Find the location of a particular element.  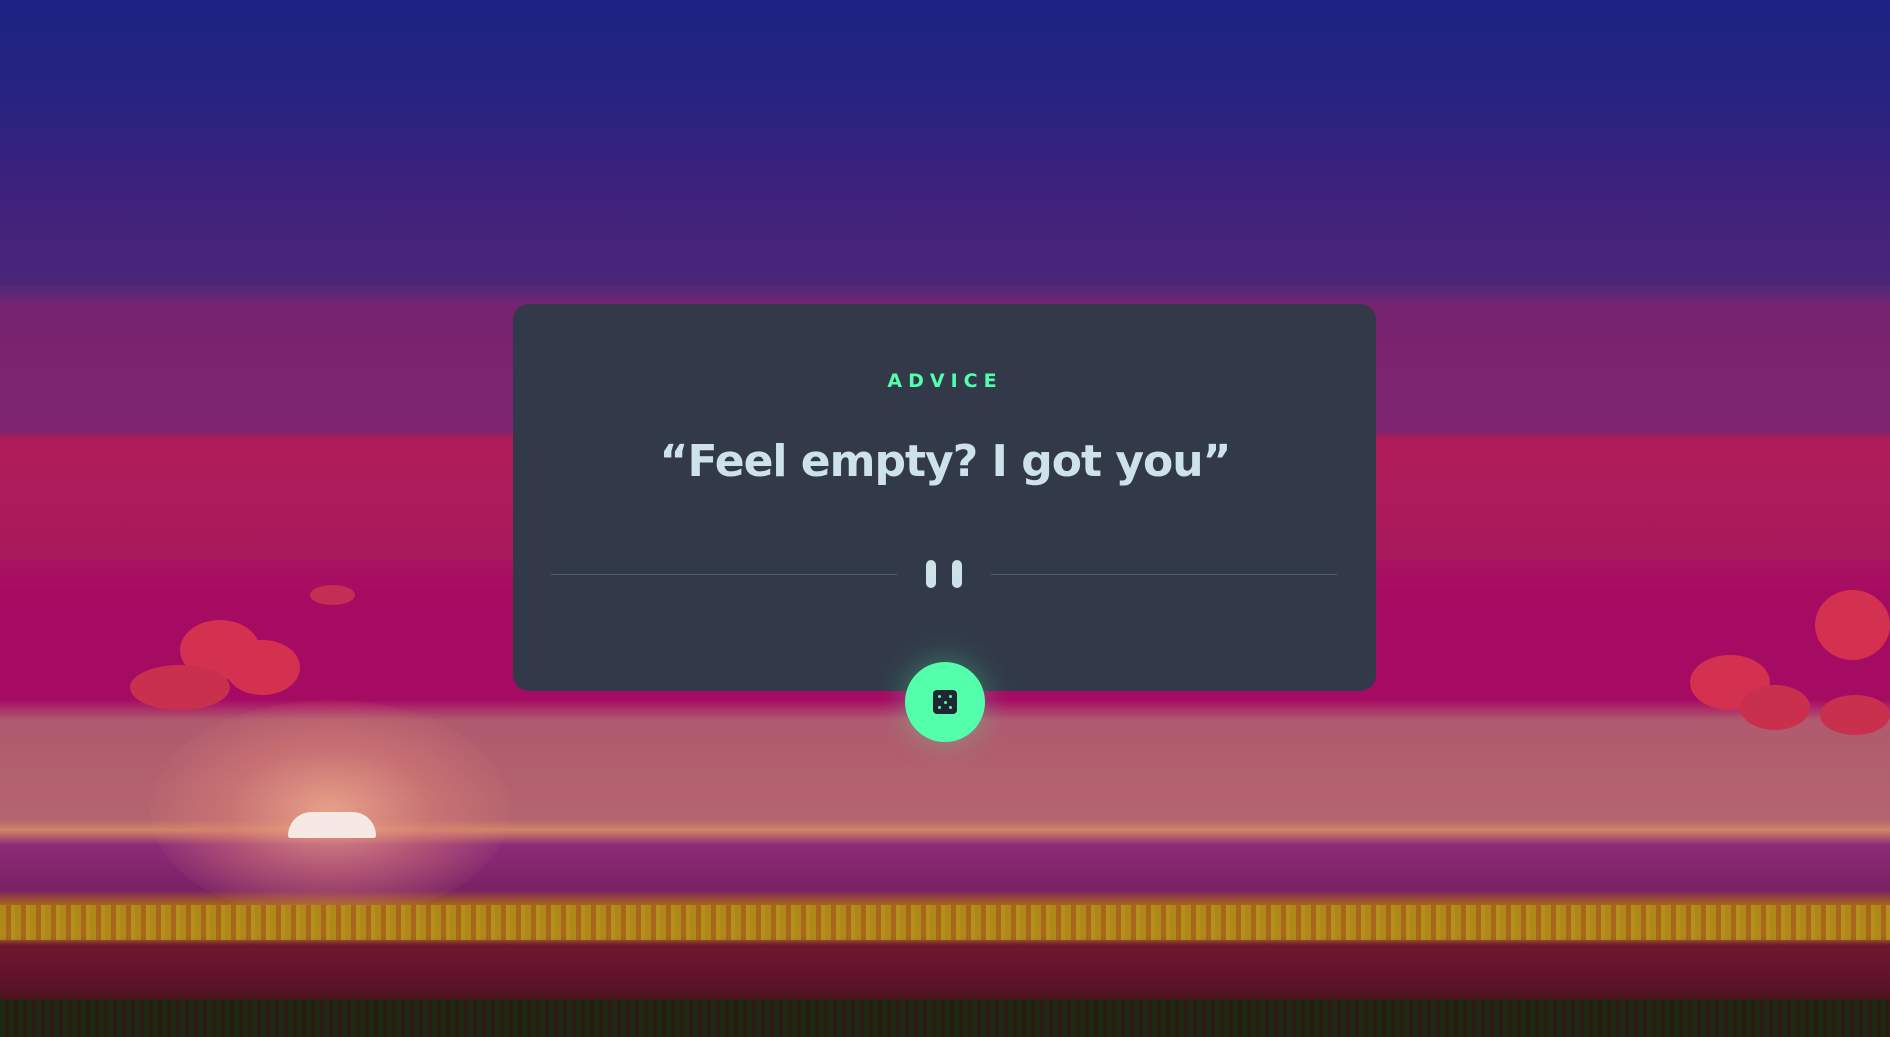

divider-line-right is located at coordinates (1164, 574).